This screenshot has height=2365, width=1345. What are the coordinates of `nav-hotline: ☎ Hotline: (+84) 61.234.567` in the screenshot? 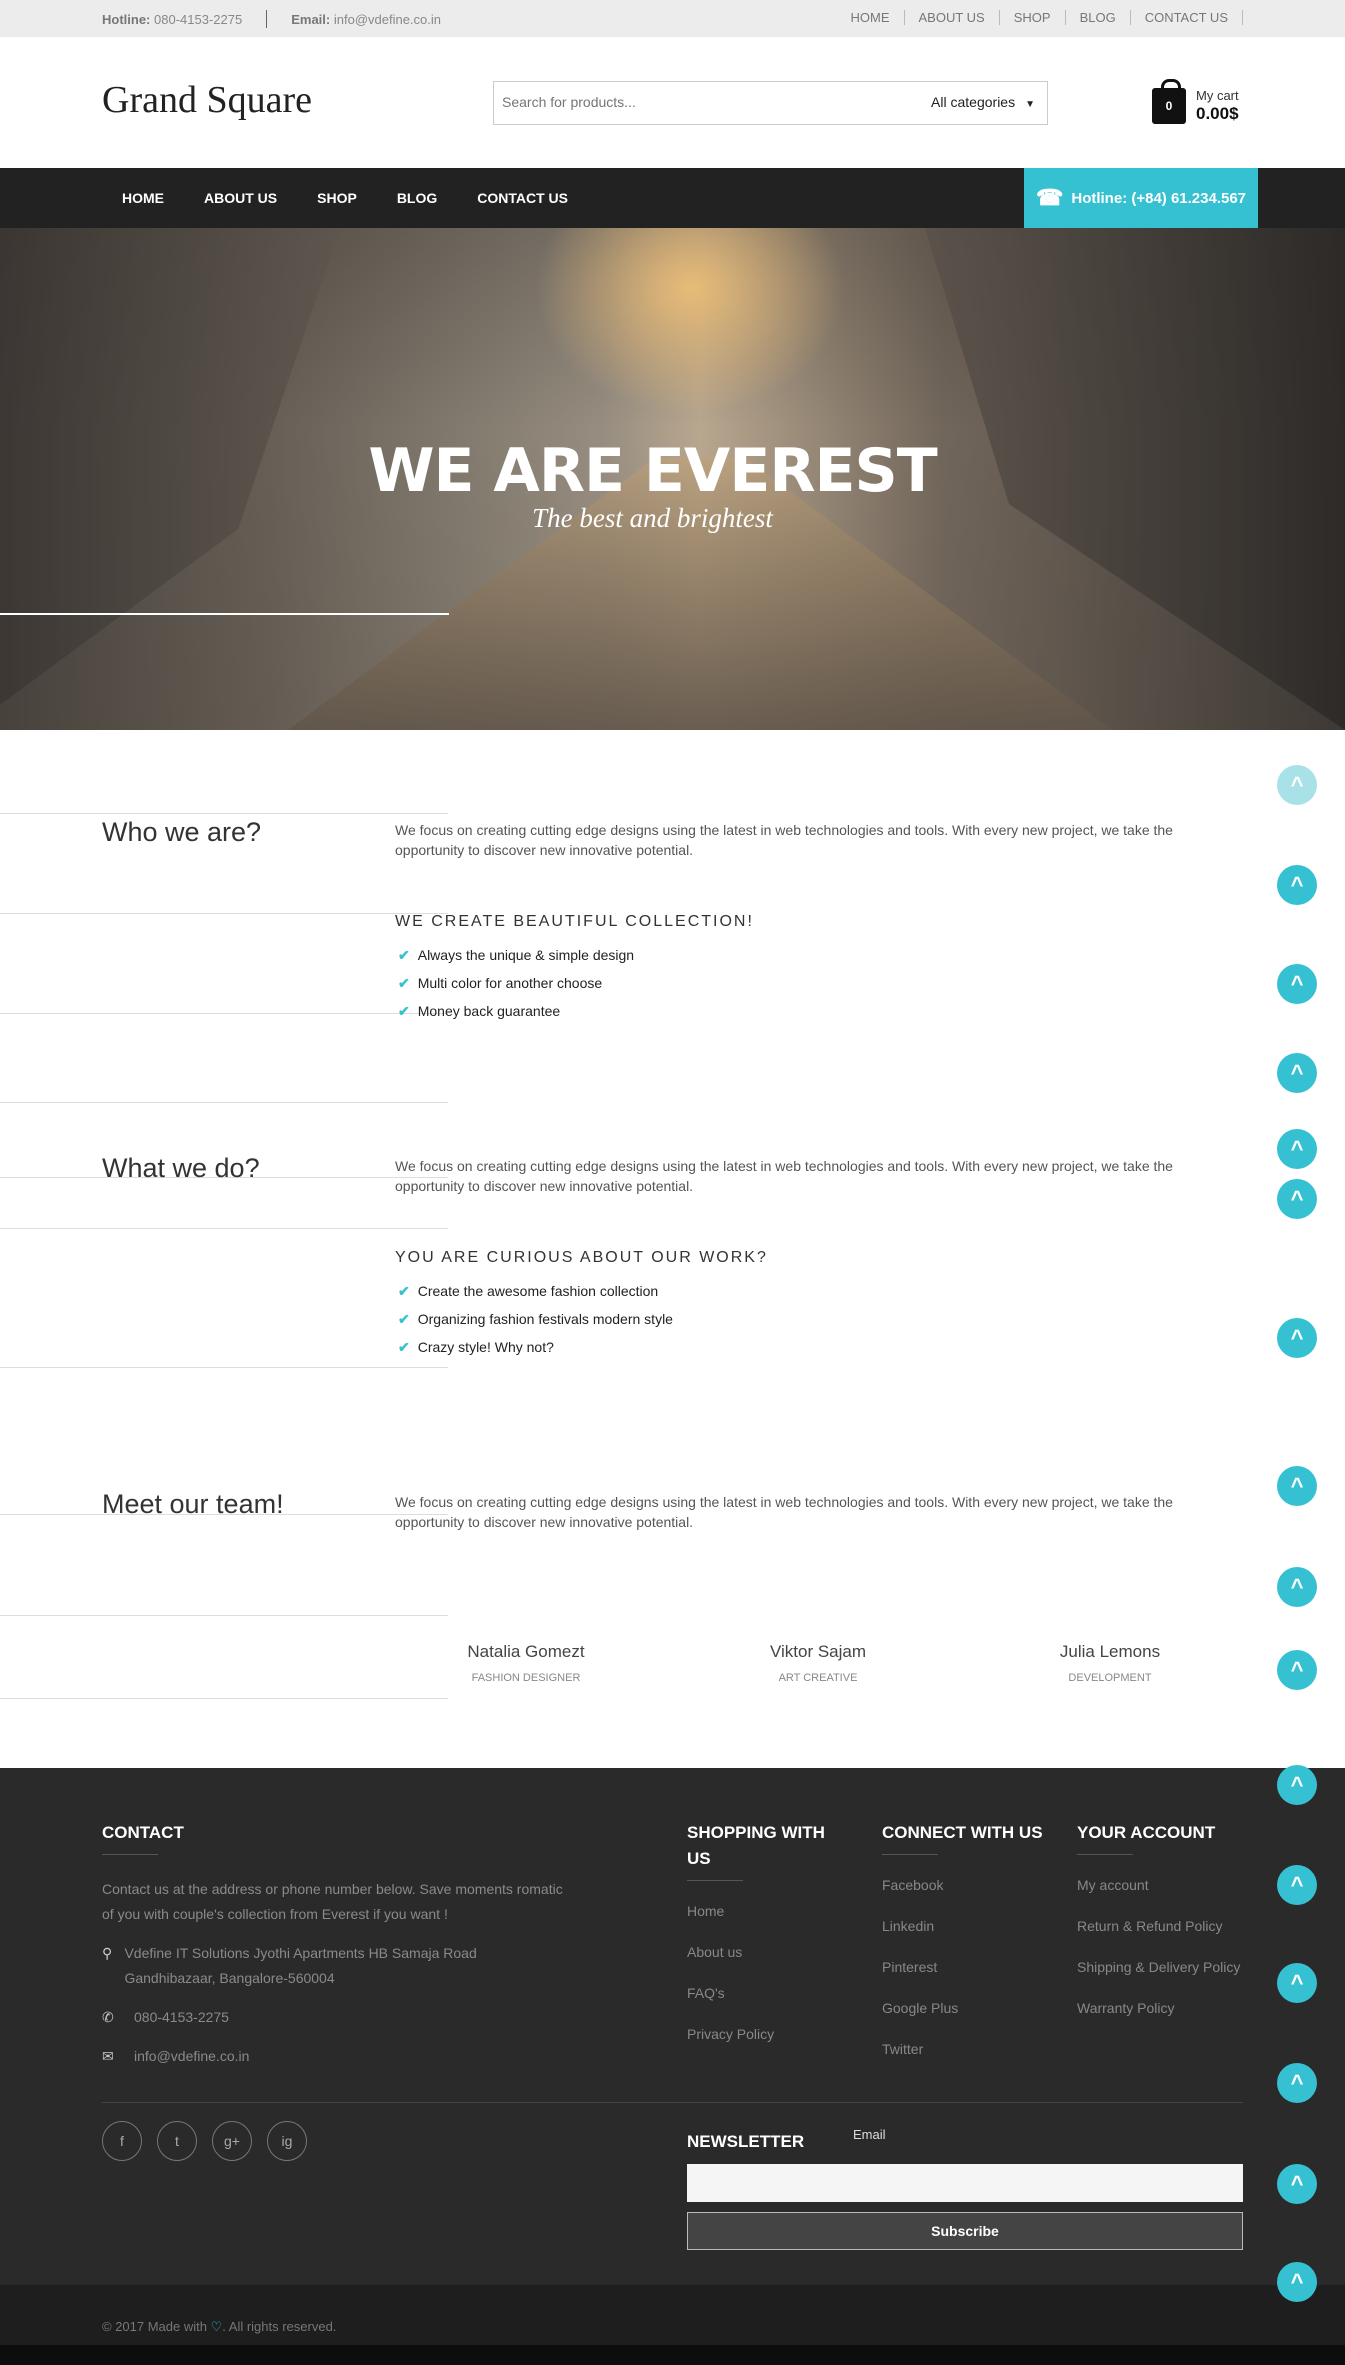 It's located at (1141, 198).